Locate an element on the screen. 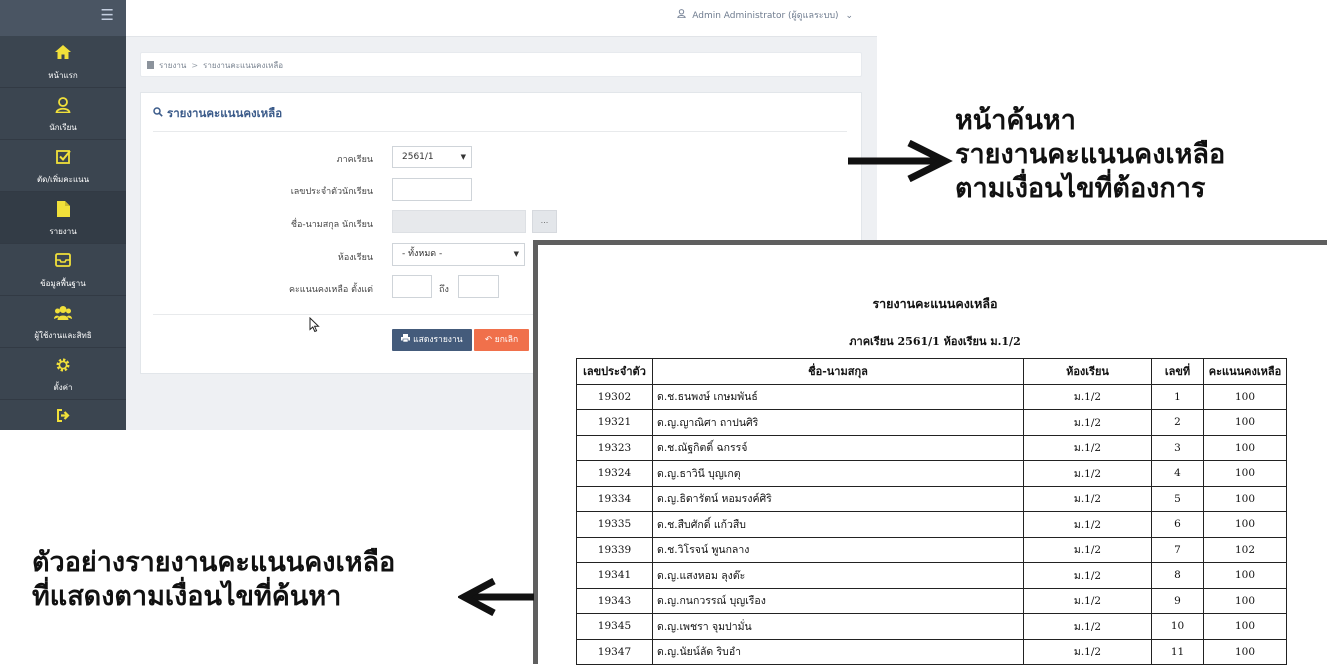 Image resolution: width=1327 pixels, height=665 pixels. column-header: เลขที่ is located at coordinates (1177, 371).